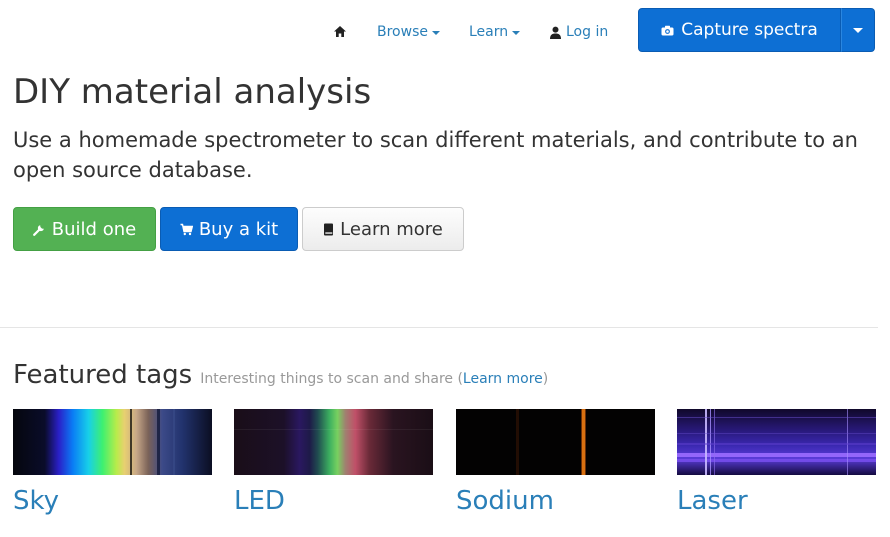  Describe the element at coordinates (439, 327) in the screenshot. I see `section-divider` at that location.